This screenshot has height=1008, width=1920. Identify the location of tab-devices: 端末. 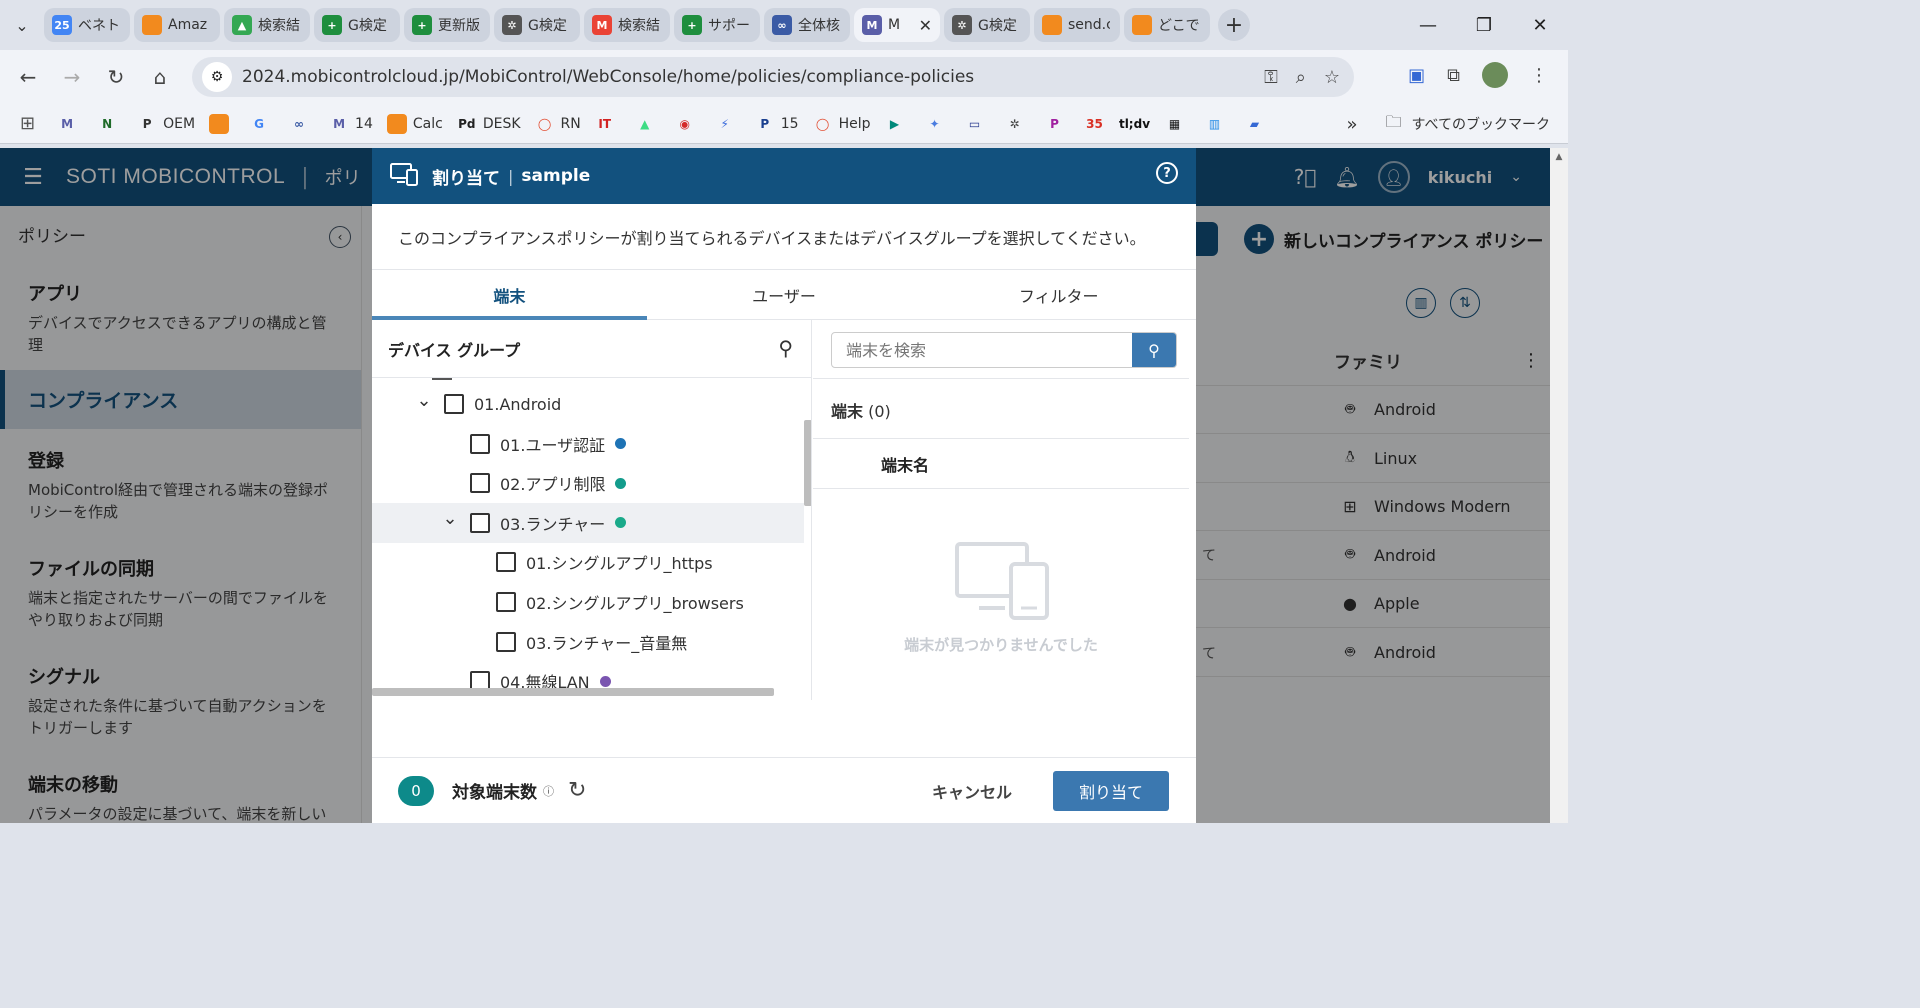
(509, 295).